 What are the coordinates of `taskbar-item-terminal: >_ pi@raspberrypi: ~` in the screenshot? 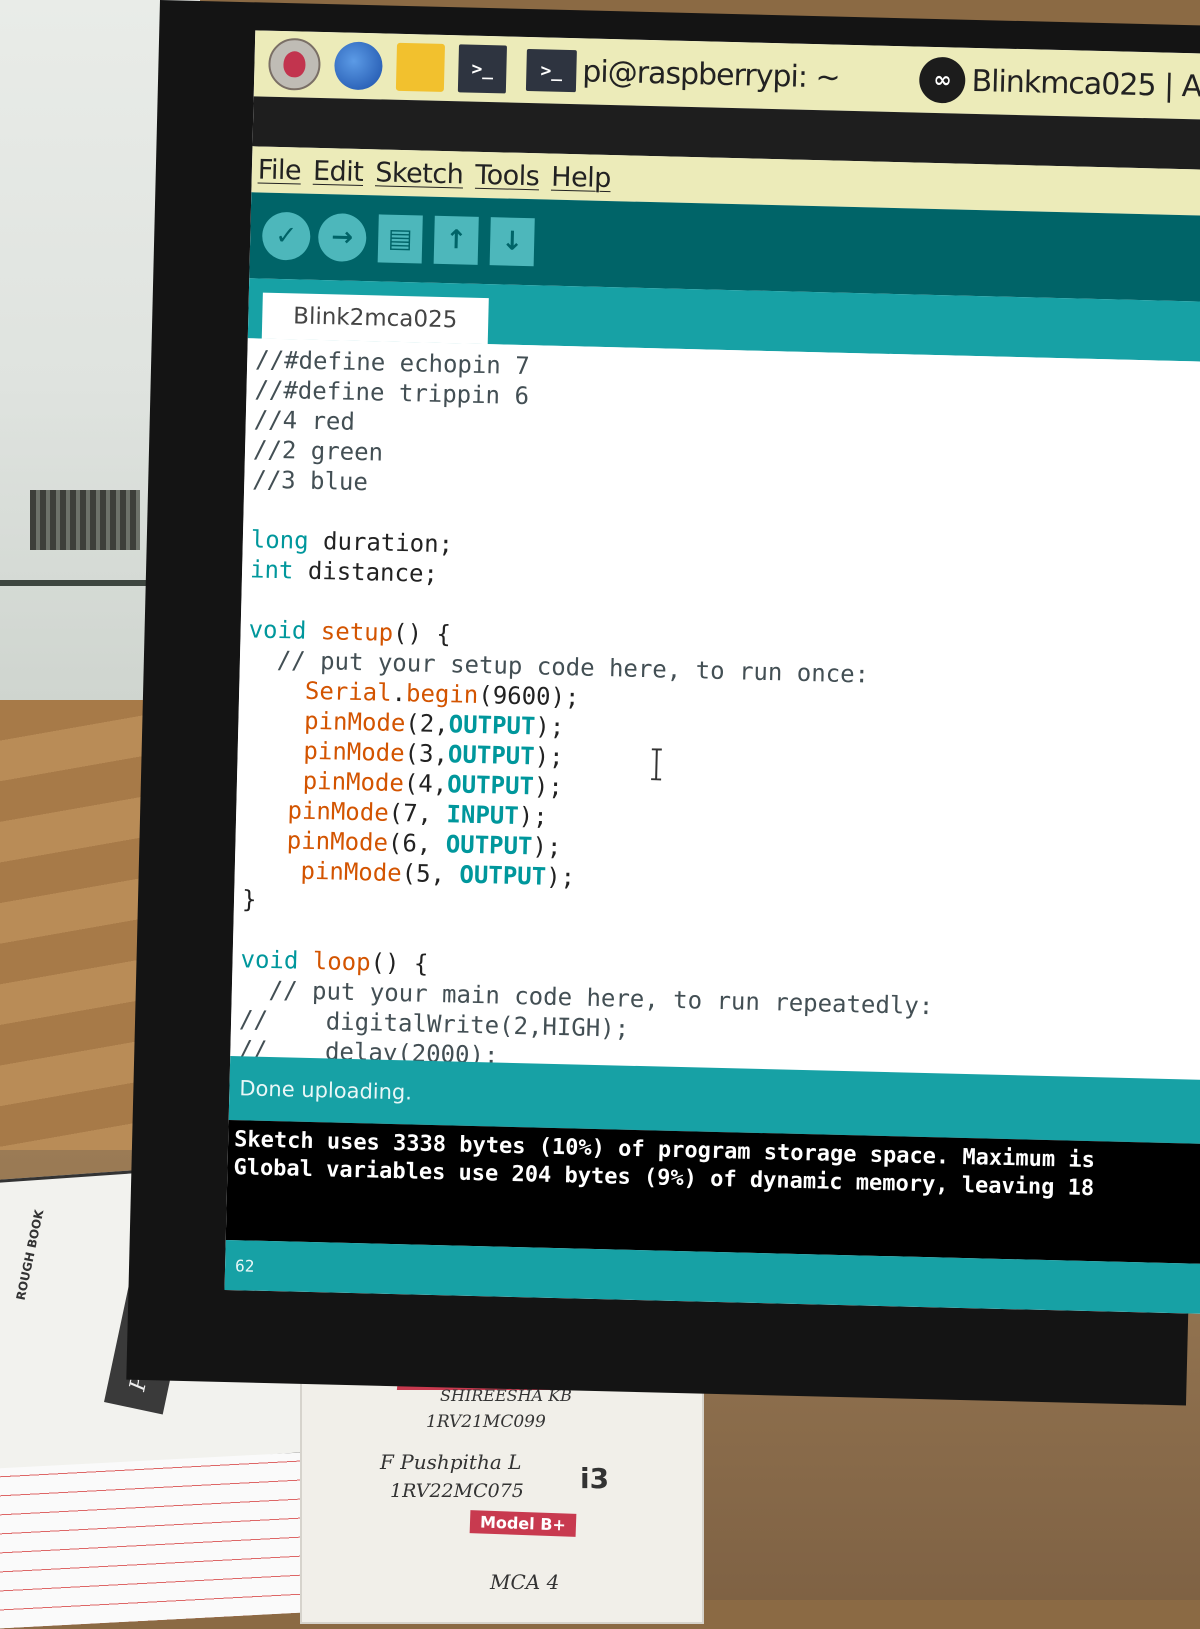 It's located at (683, 73).